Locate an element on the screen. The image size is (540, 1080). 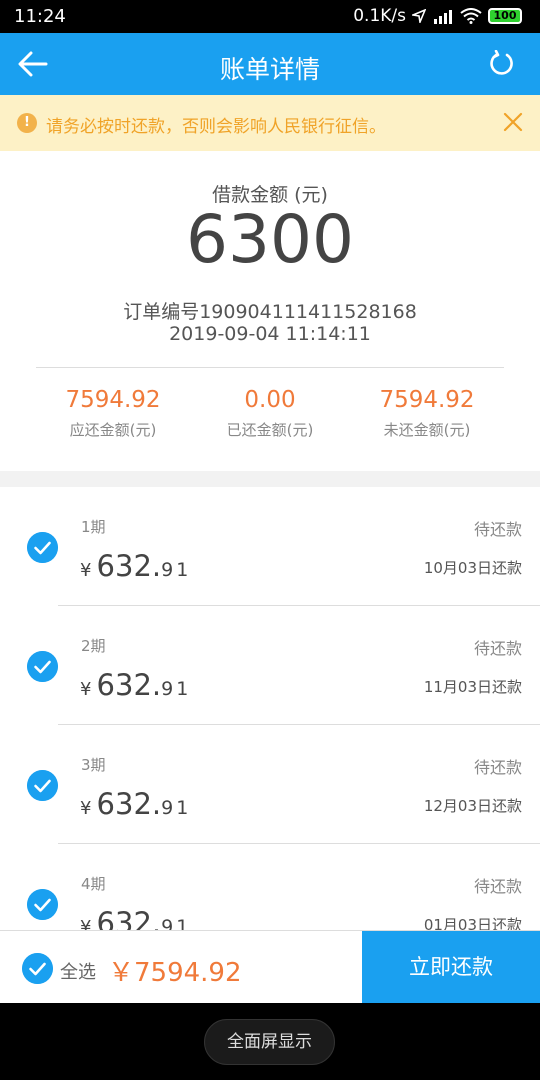
notice-text: 请务必按时还款，否则会影响人民银行征信。 is located at coordinates (216, 127).